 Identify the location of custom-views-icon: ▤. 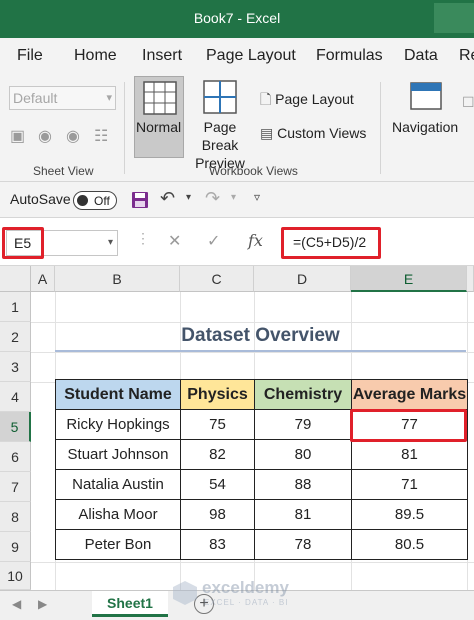
(267, 133).